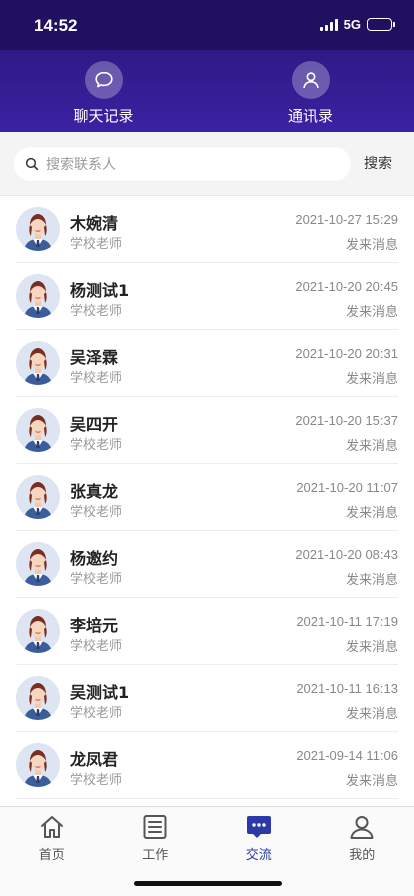 The width and height of the screenshot is (414, 896). Describe the element at coordinates (362, 855) in the screenshot. I see `nav-profile-label: 我的` at that location.